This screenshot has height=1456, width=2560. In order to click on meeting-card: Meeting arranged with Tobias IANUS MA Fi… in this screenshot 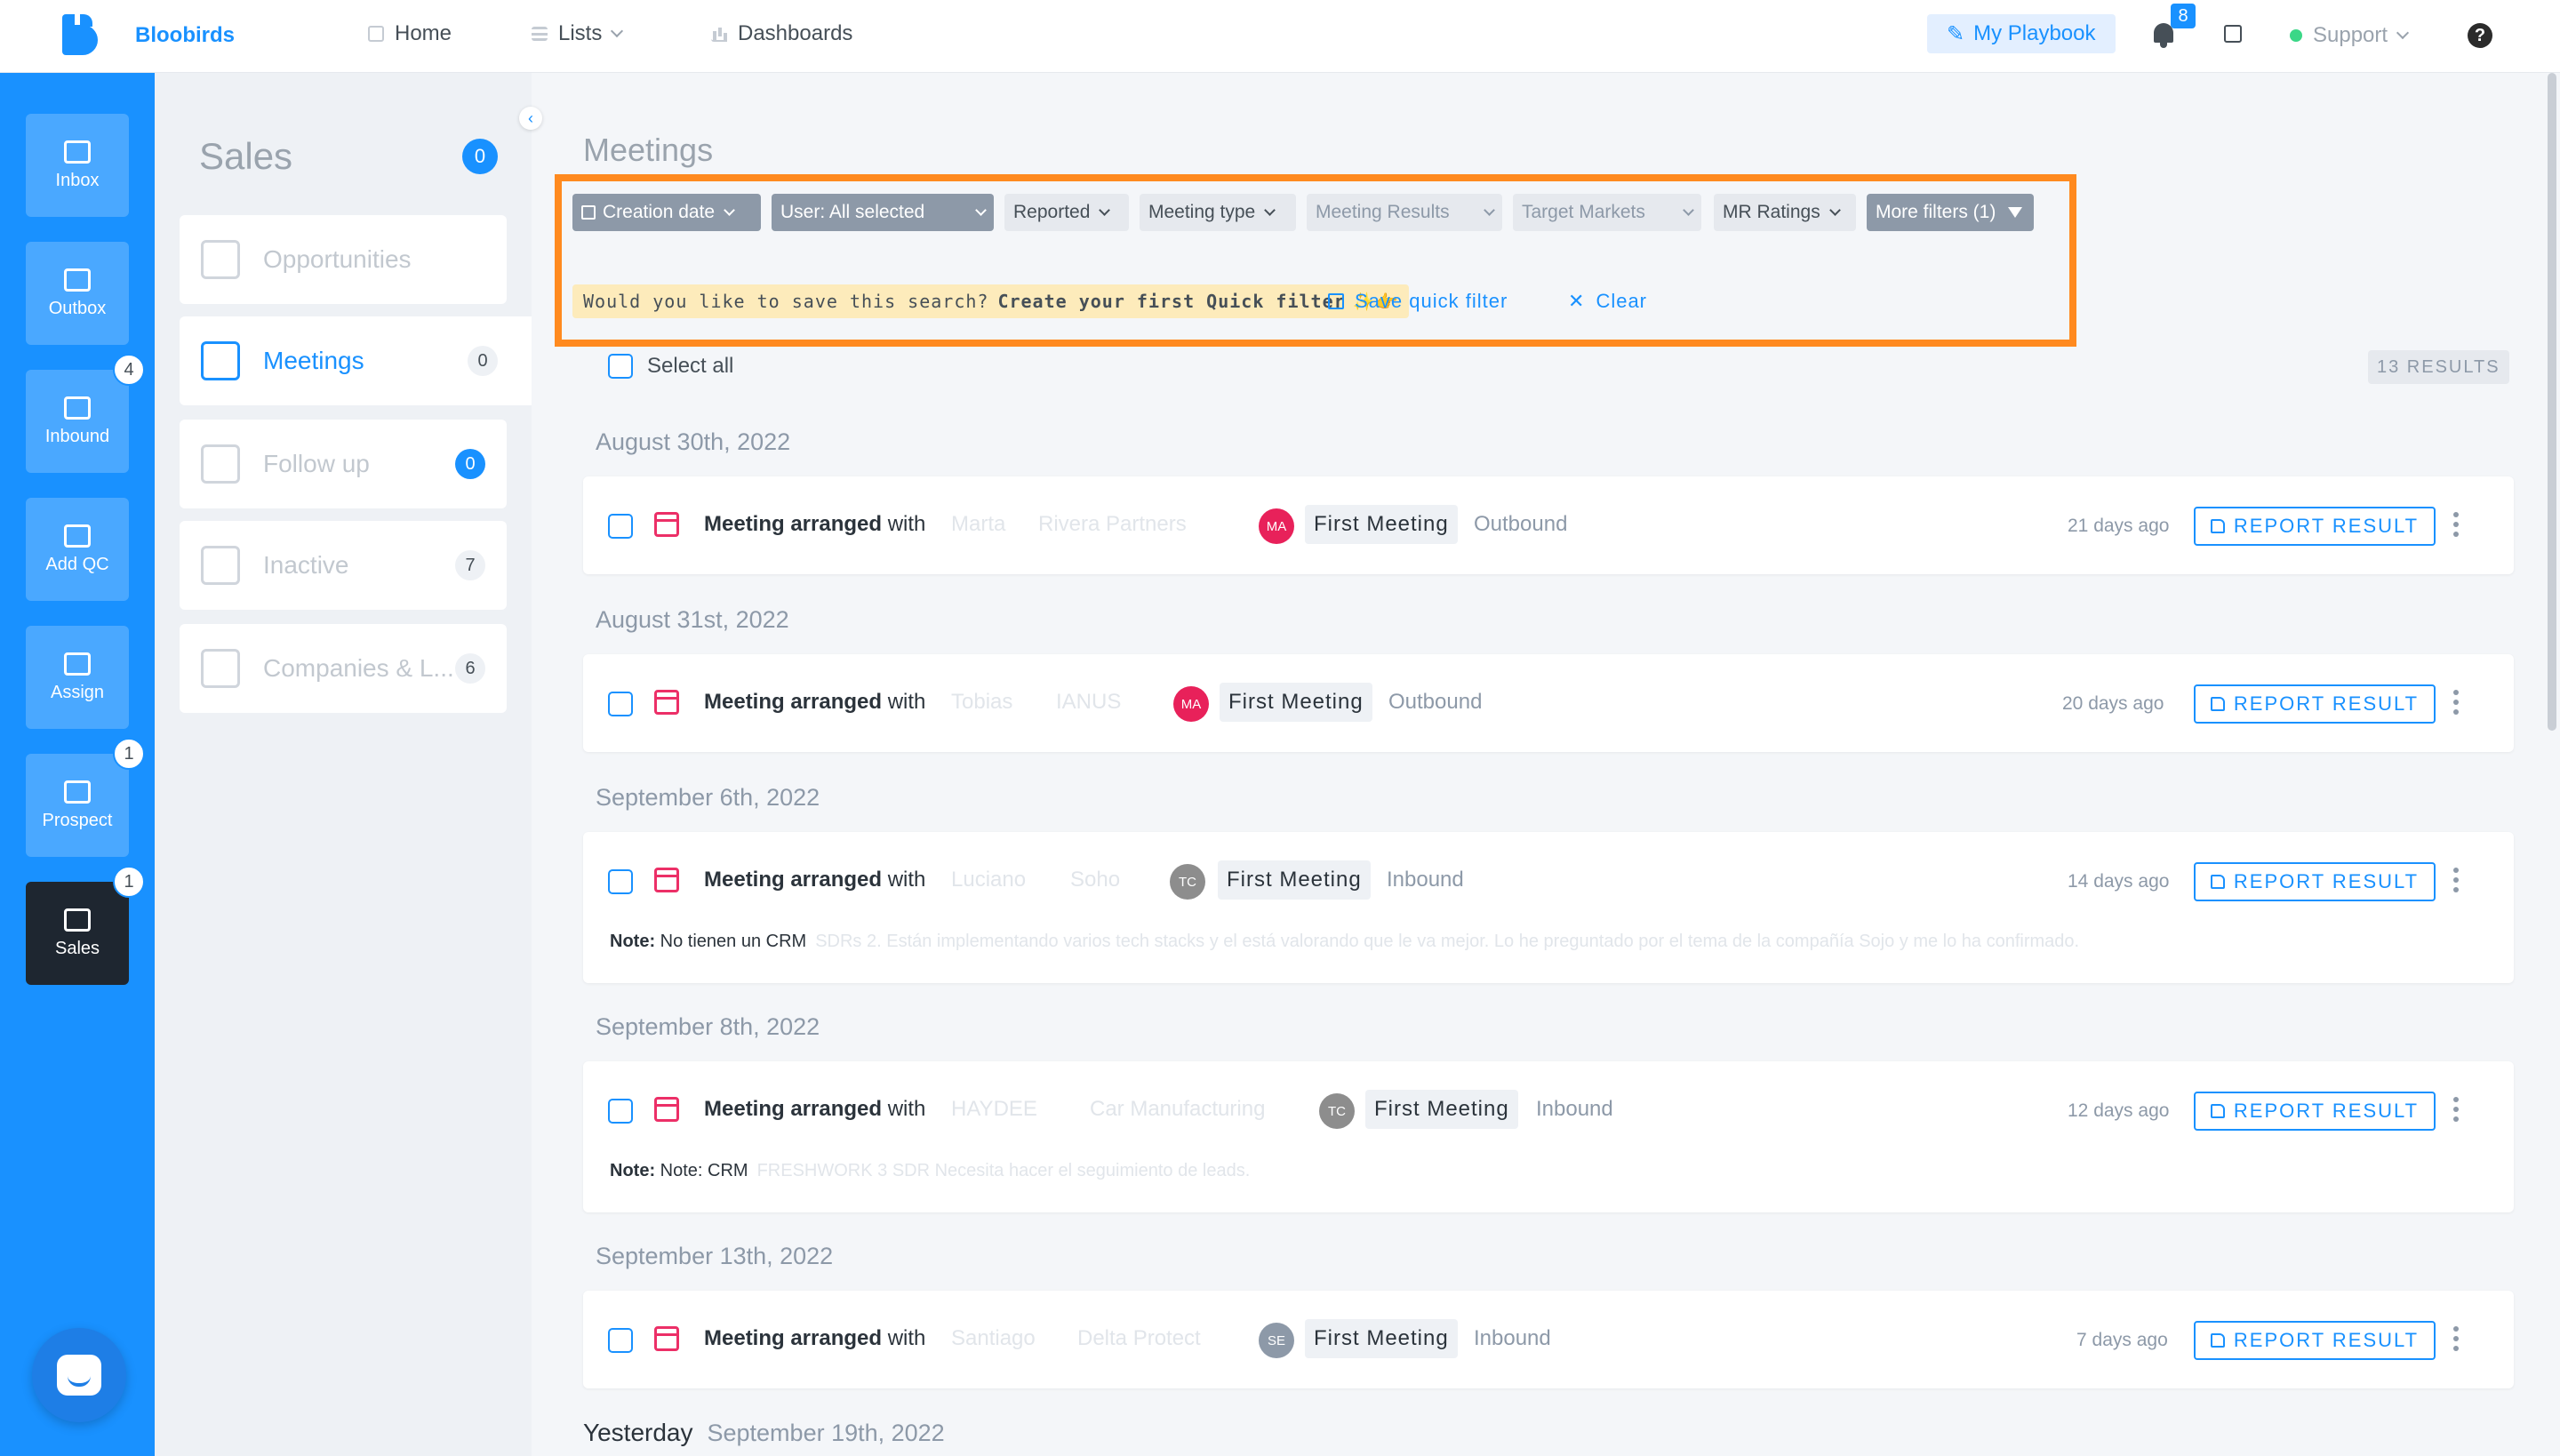, I will do `click(1548, 703)`.